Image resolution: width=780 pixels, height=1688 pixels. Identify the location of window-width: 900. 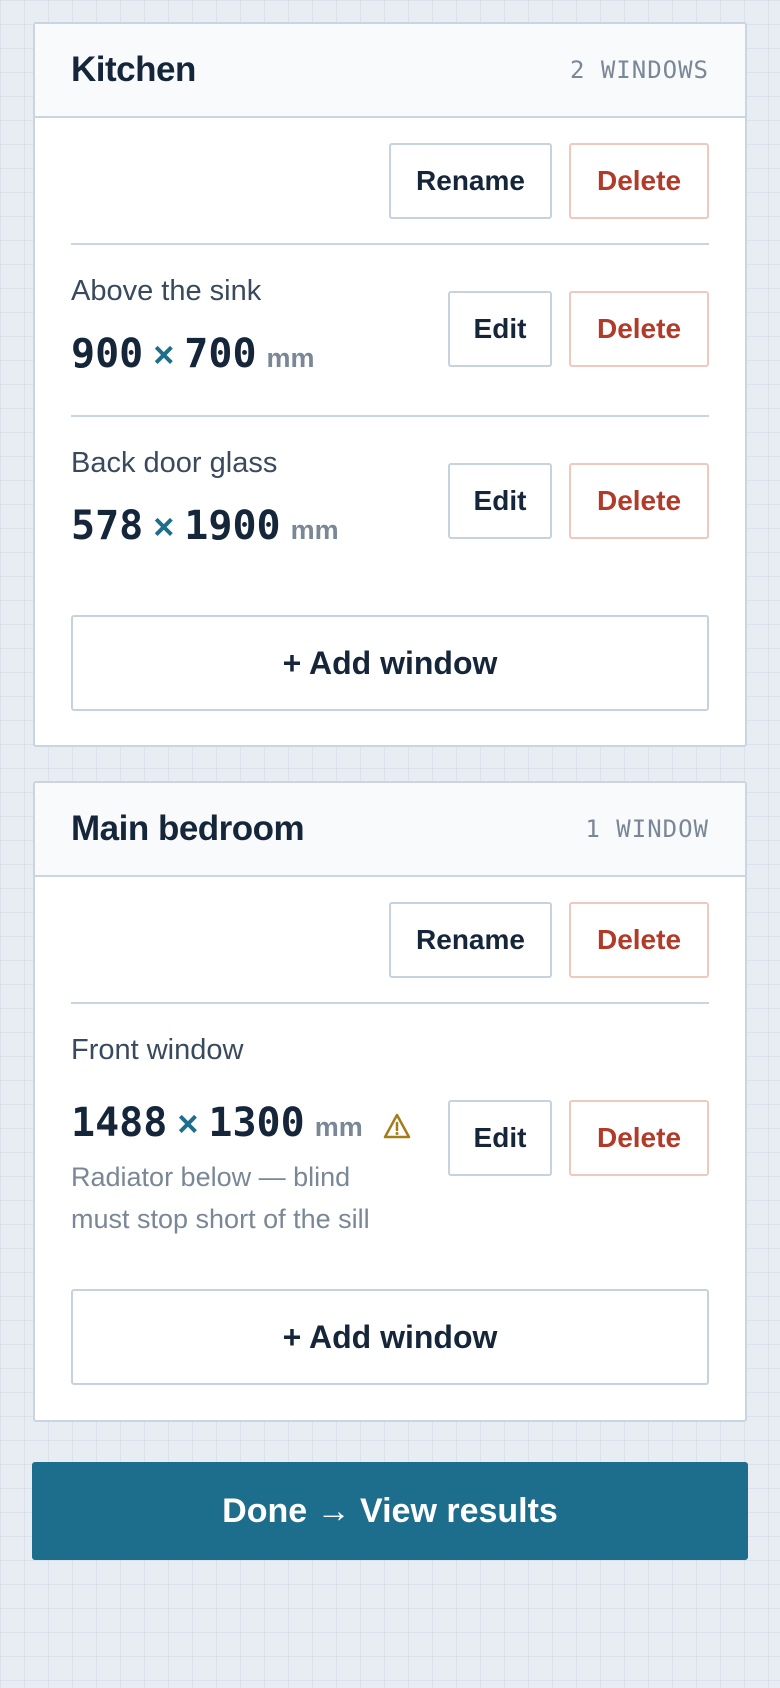
(107, 354).